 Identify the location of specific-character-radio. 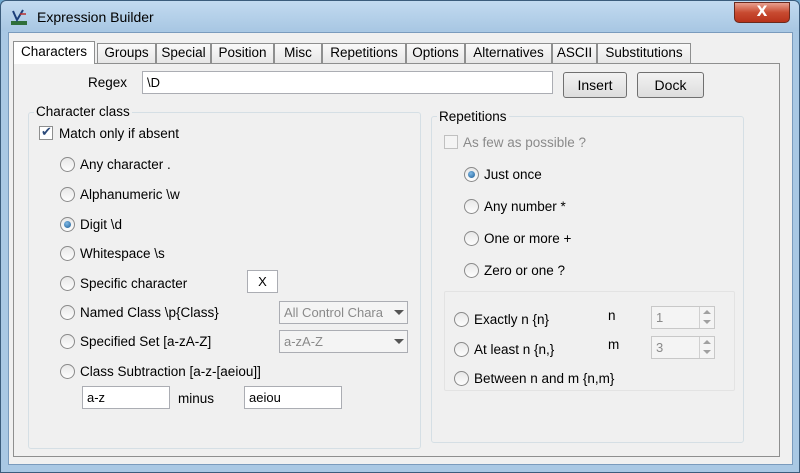
(67, 283).